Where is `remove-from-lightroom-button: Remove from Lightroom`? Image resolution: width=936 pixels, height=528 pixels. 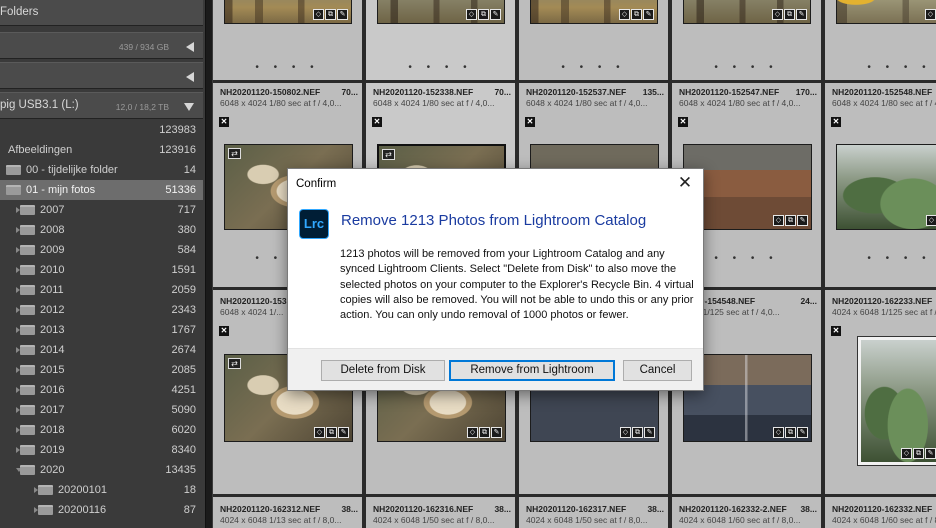
remove-from-lightroom-button: Remove from Lightroom is located at coordinates (532, 370).